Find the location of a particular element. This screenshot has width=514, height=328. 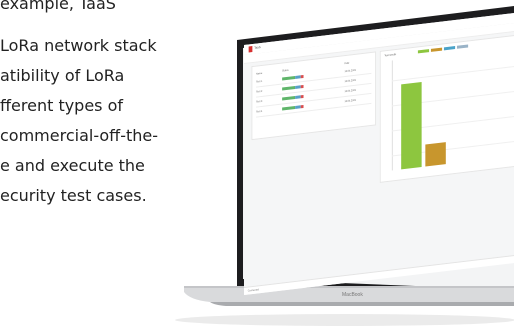

row-name: Test 2 is located at coordinates (259, 91).